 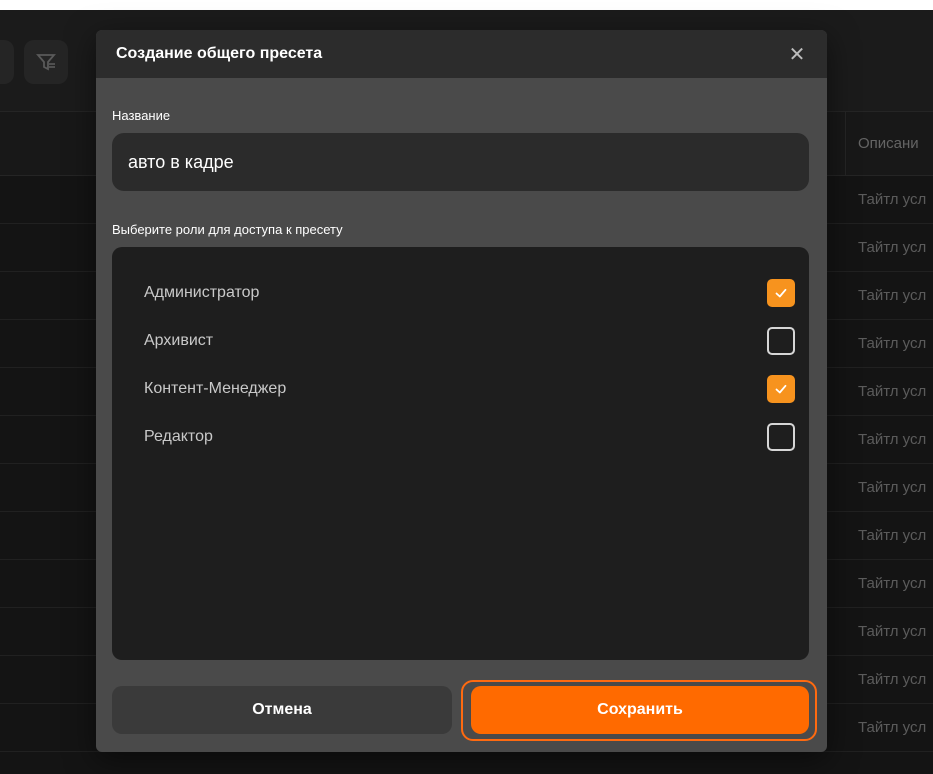 I want to click on roles-label: Выберите роли для доступа к пресету, so click(x=227, y=229).